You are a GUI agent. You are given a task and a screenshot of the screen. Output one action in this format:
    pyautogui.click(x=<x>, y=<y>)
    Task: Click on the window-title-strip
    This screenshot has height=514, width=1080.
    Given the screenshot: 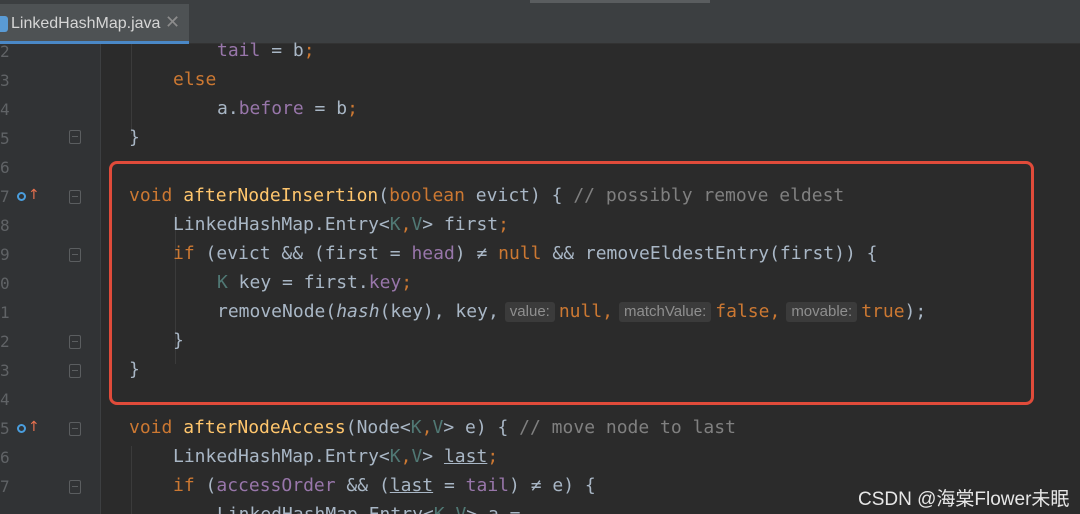 What is the action you would take?
    pyautogui.click(x=620, y=1)
    